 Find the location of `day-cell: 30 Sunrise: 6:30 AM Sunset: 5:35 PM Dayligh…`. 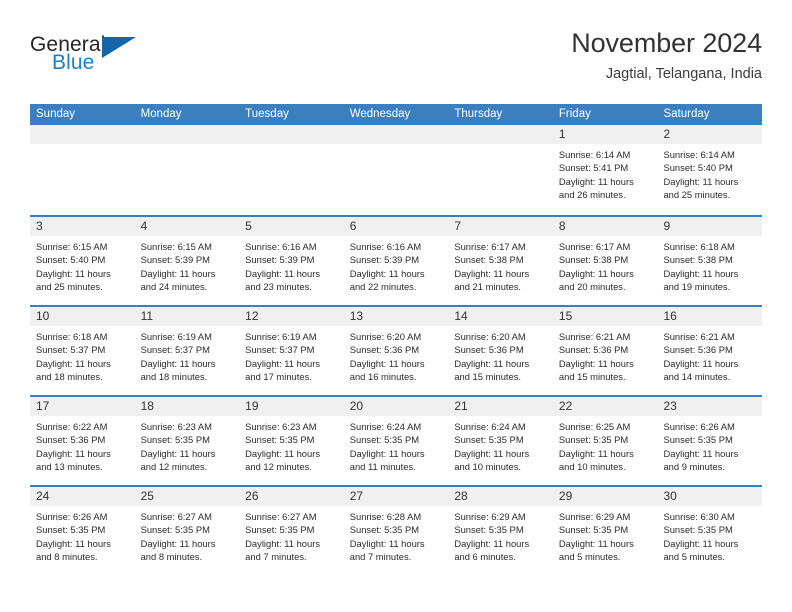

day-cell: 30 Sunrise: 6:30 AM Sunset: 5:35 PM Dayligh… is located at coordinates (710, 531).